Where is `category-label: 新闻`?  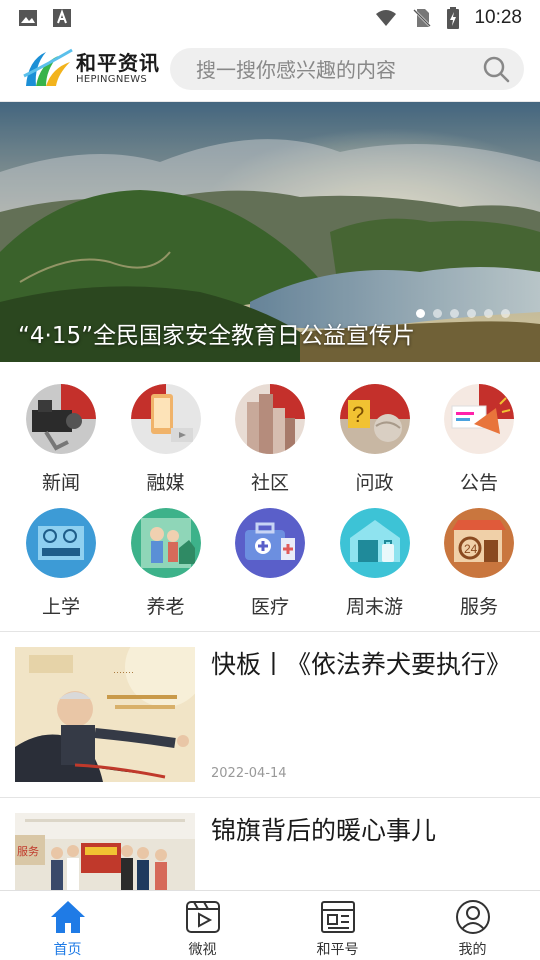 category-label: 新闻 is located at coordinates (60, 483).